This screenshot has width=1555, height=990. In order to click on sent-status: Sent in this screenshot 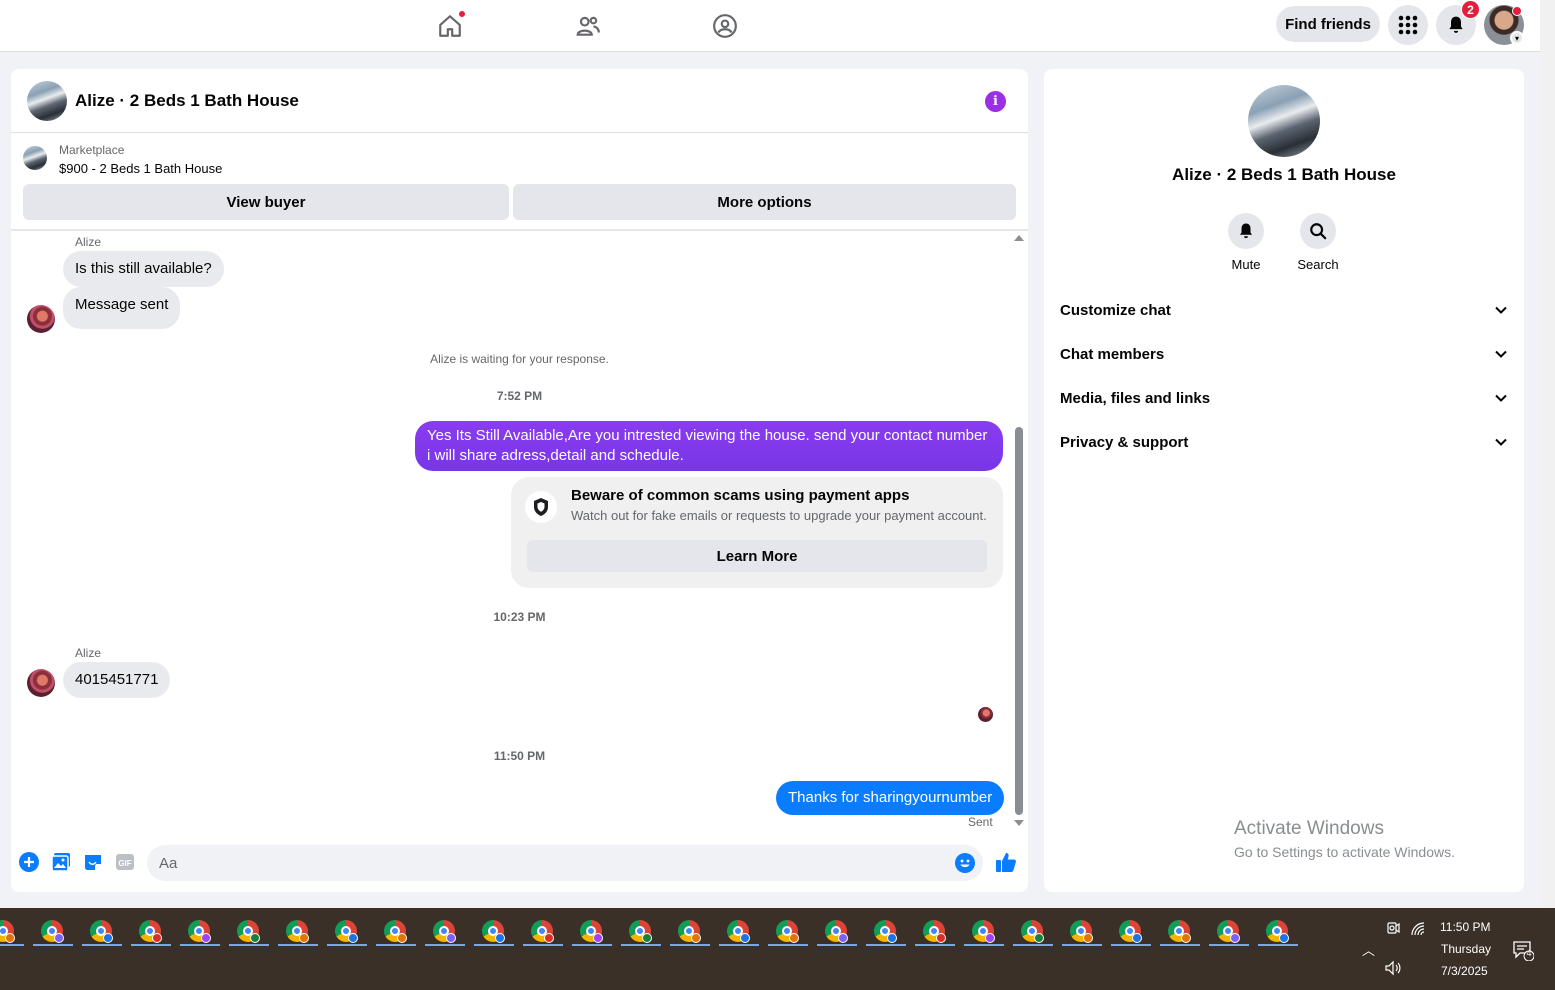, I will do `click(980, 822)`.